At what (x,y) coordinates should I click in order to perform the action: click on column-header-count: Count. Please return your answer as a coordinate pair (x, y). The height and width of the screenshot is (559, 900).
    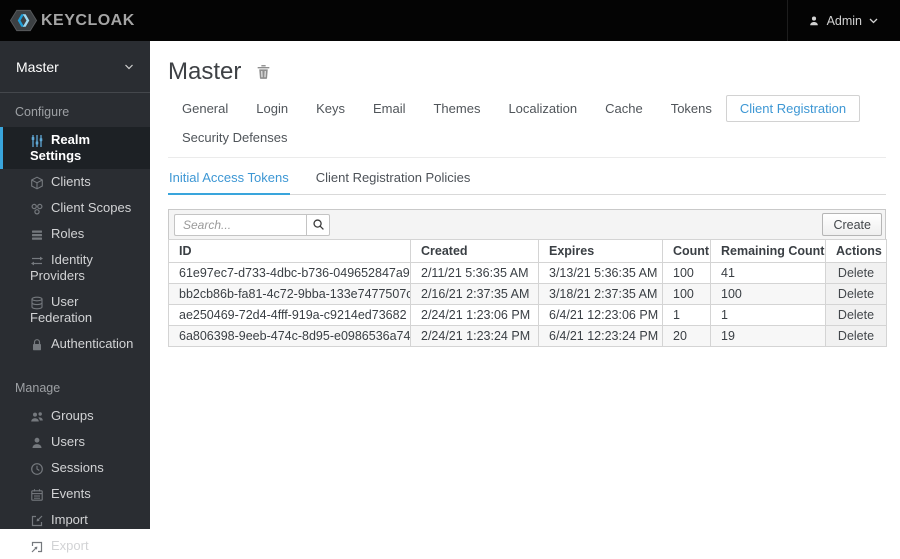
    Looking at the image, I should click on (687, 251).